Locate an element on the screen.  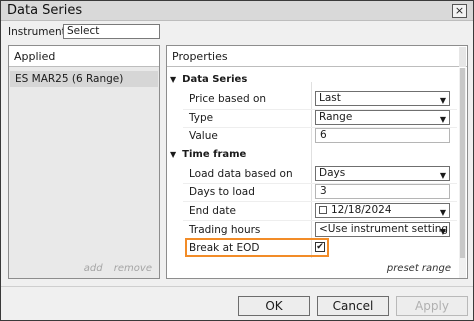
calendar-icon is located at coordinates (323, 210).